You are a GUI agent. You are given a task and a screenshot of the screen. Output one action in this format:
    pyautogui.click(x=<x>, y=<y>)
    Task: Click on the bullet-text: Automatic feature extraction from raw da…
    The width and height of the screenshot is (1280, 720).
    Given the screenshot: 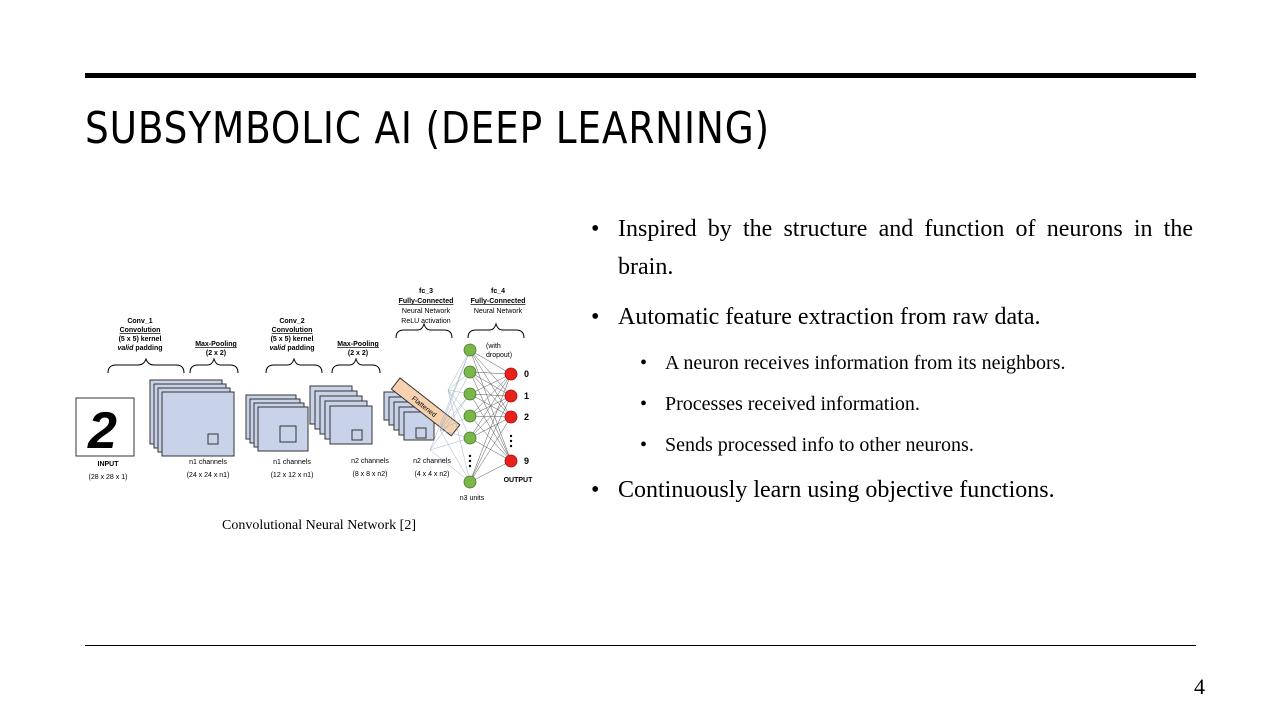 What is the action you would take?
    pyautogui.click(x=829, y=317)
    